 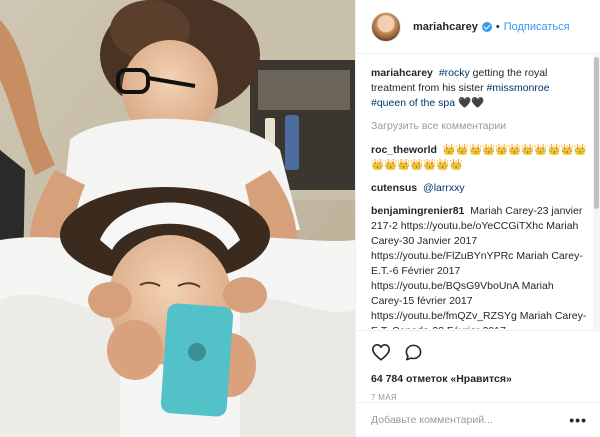 I want to click on likes-count: 64 784 отметок «Нравится», so click(x=479, y=379).